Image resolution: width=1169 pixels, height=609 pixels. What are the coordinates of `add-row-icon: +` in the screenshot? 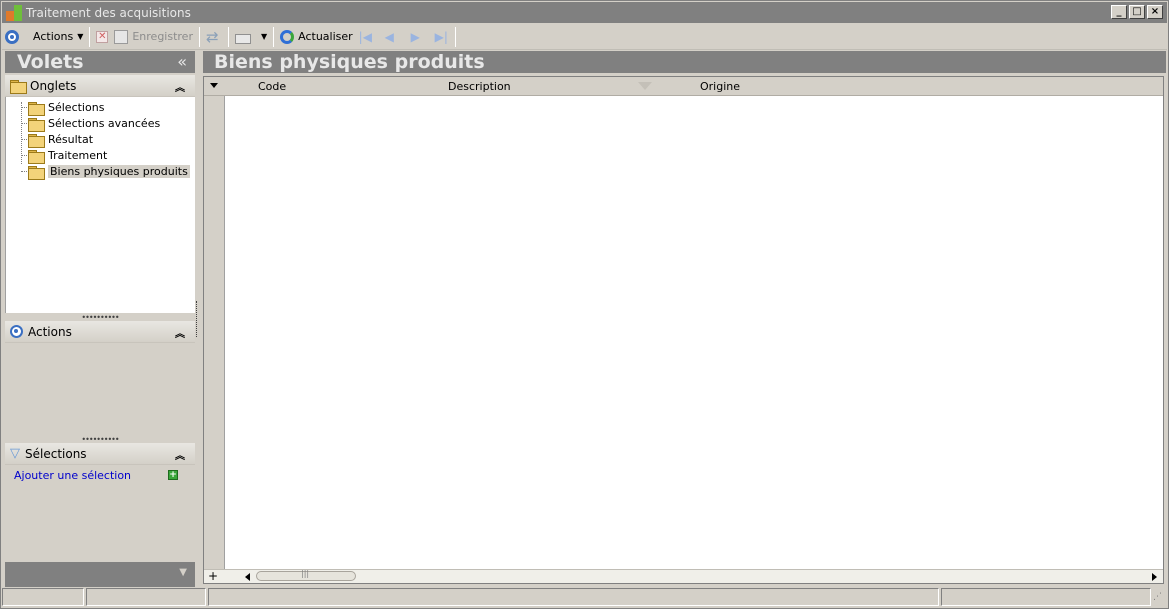 It's located at (213, 576).